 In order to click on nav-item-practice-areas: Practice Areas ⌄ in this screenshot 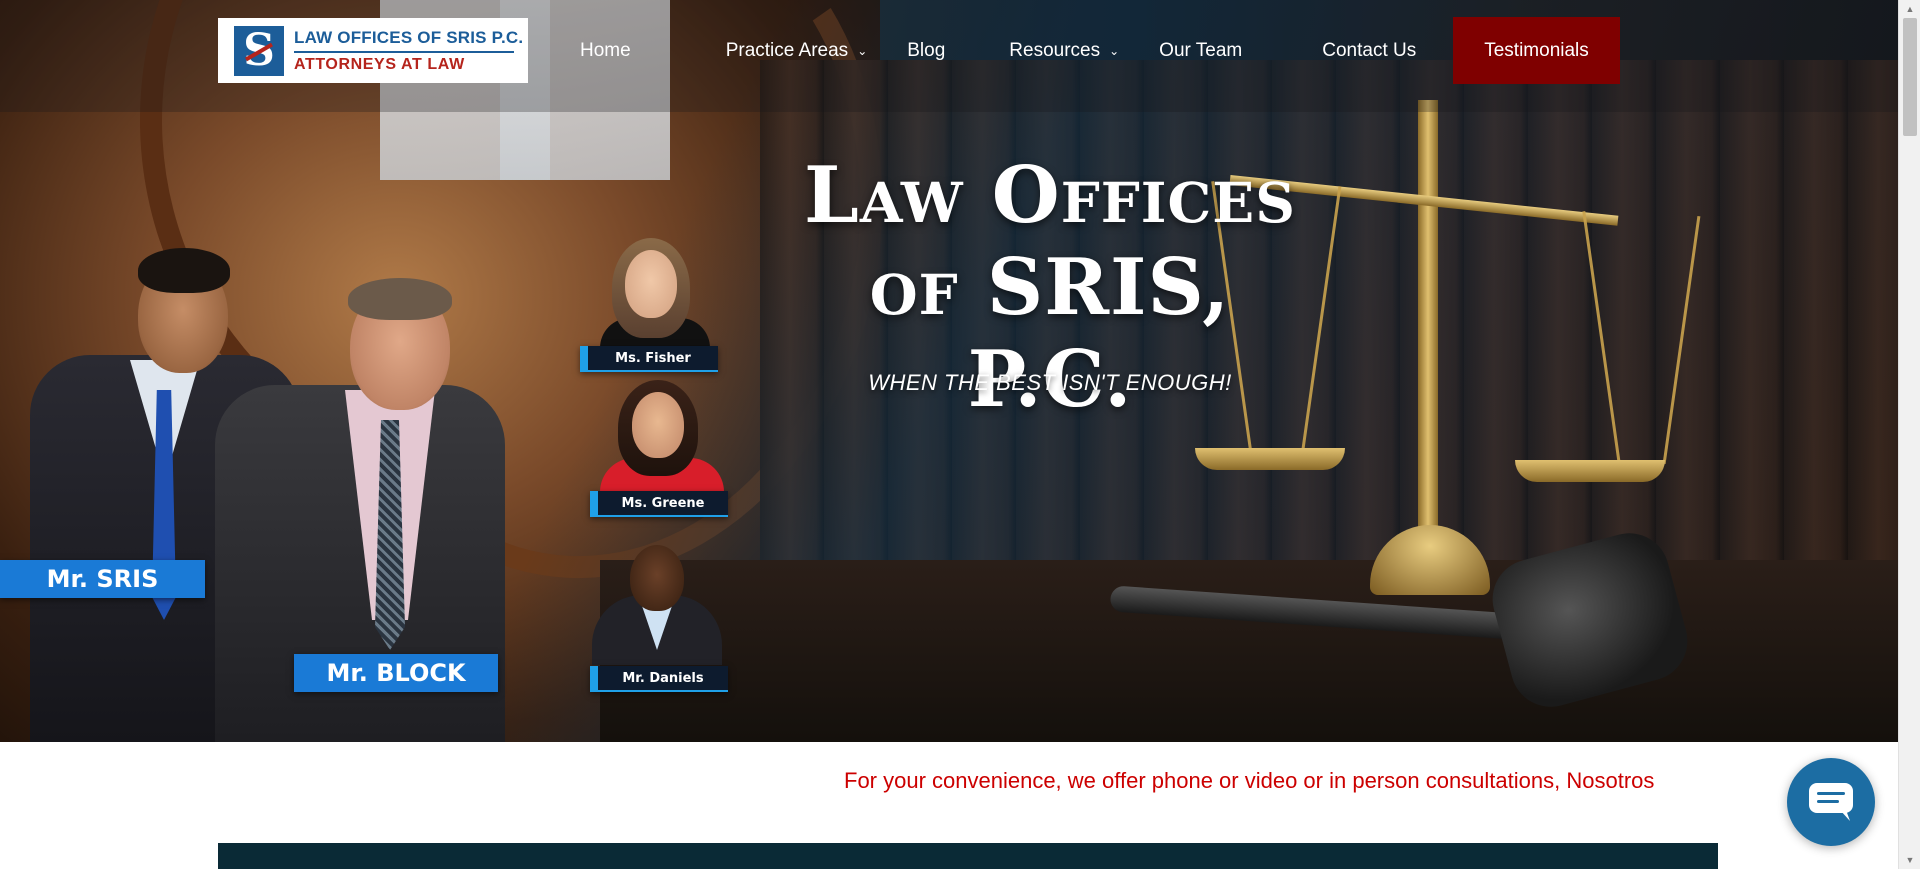, I will do `click(797, 50)`.